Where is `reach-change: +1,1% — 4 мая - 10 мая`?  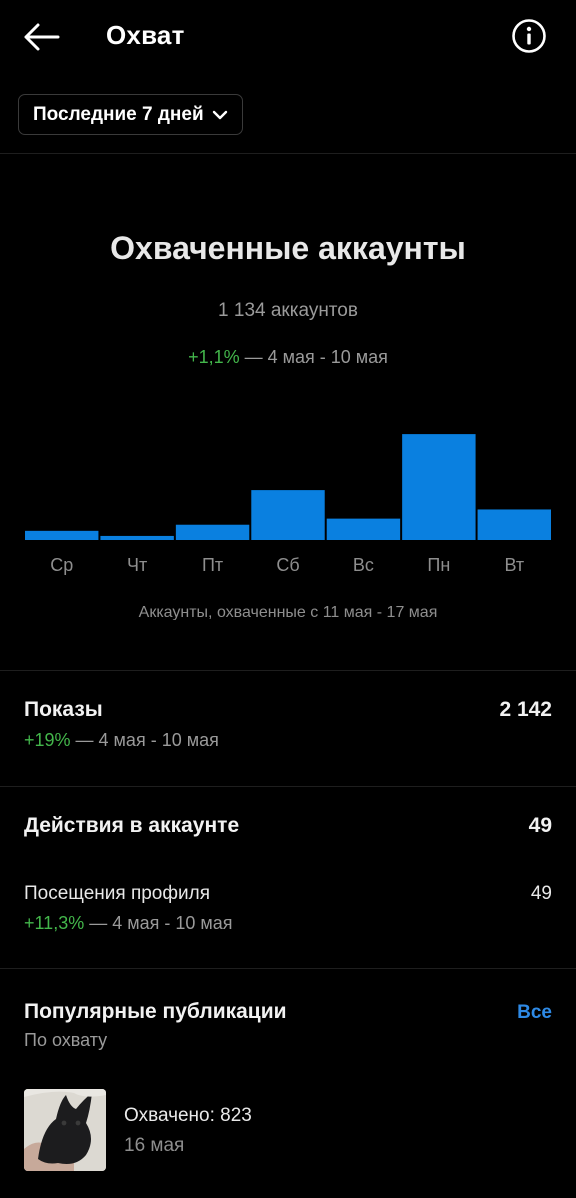 reach-change: +1,1% — 4 мая - 10 мая is located at coordinates (288, 357).